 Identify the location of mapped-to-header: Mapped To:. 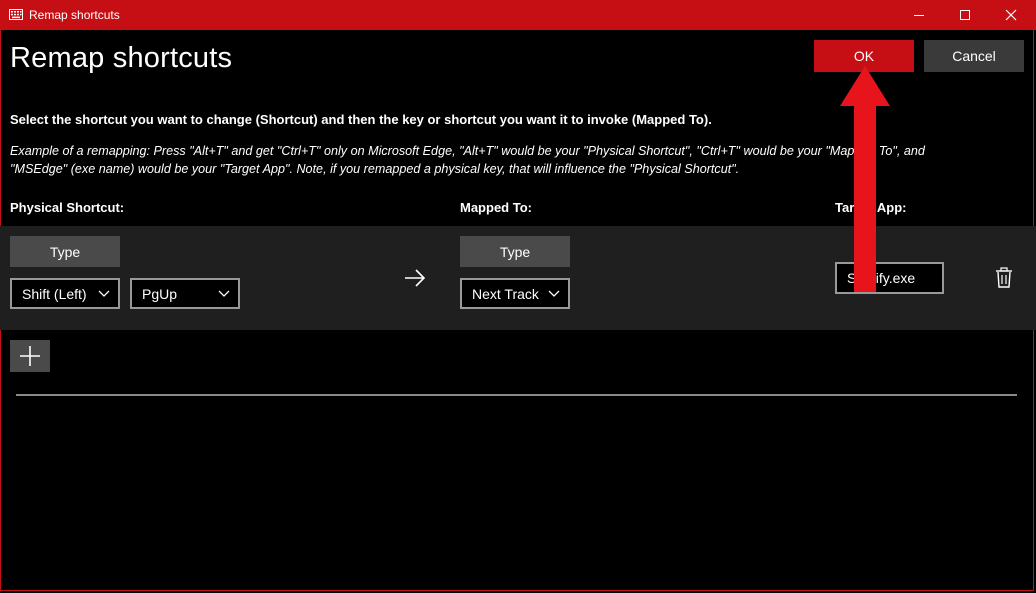
(496, 207).